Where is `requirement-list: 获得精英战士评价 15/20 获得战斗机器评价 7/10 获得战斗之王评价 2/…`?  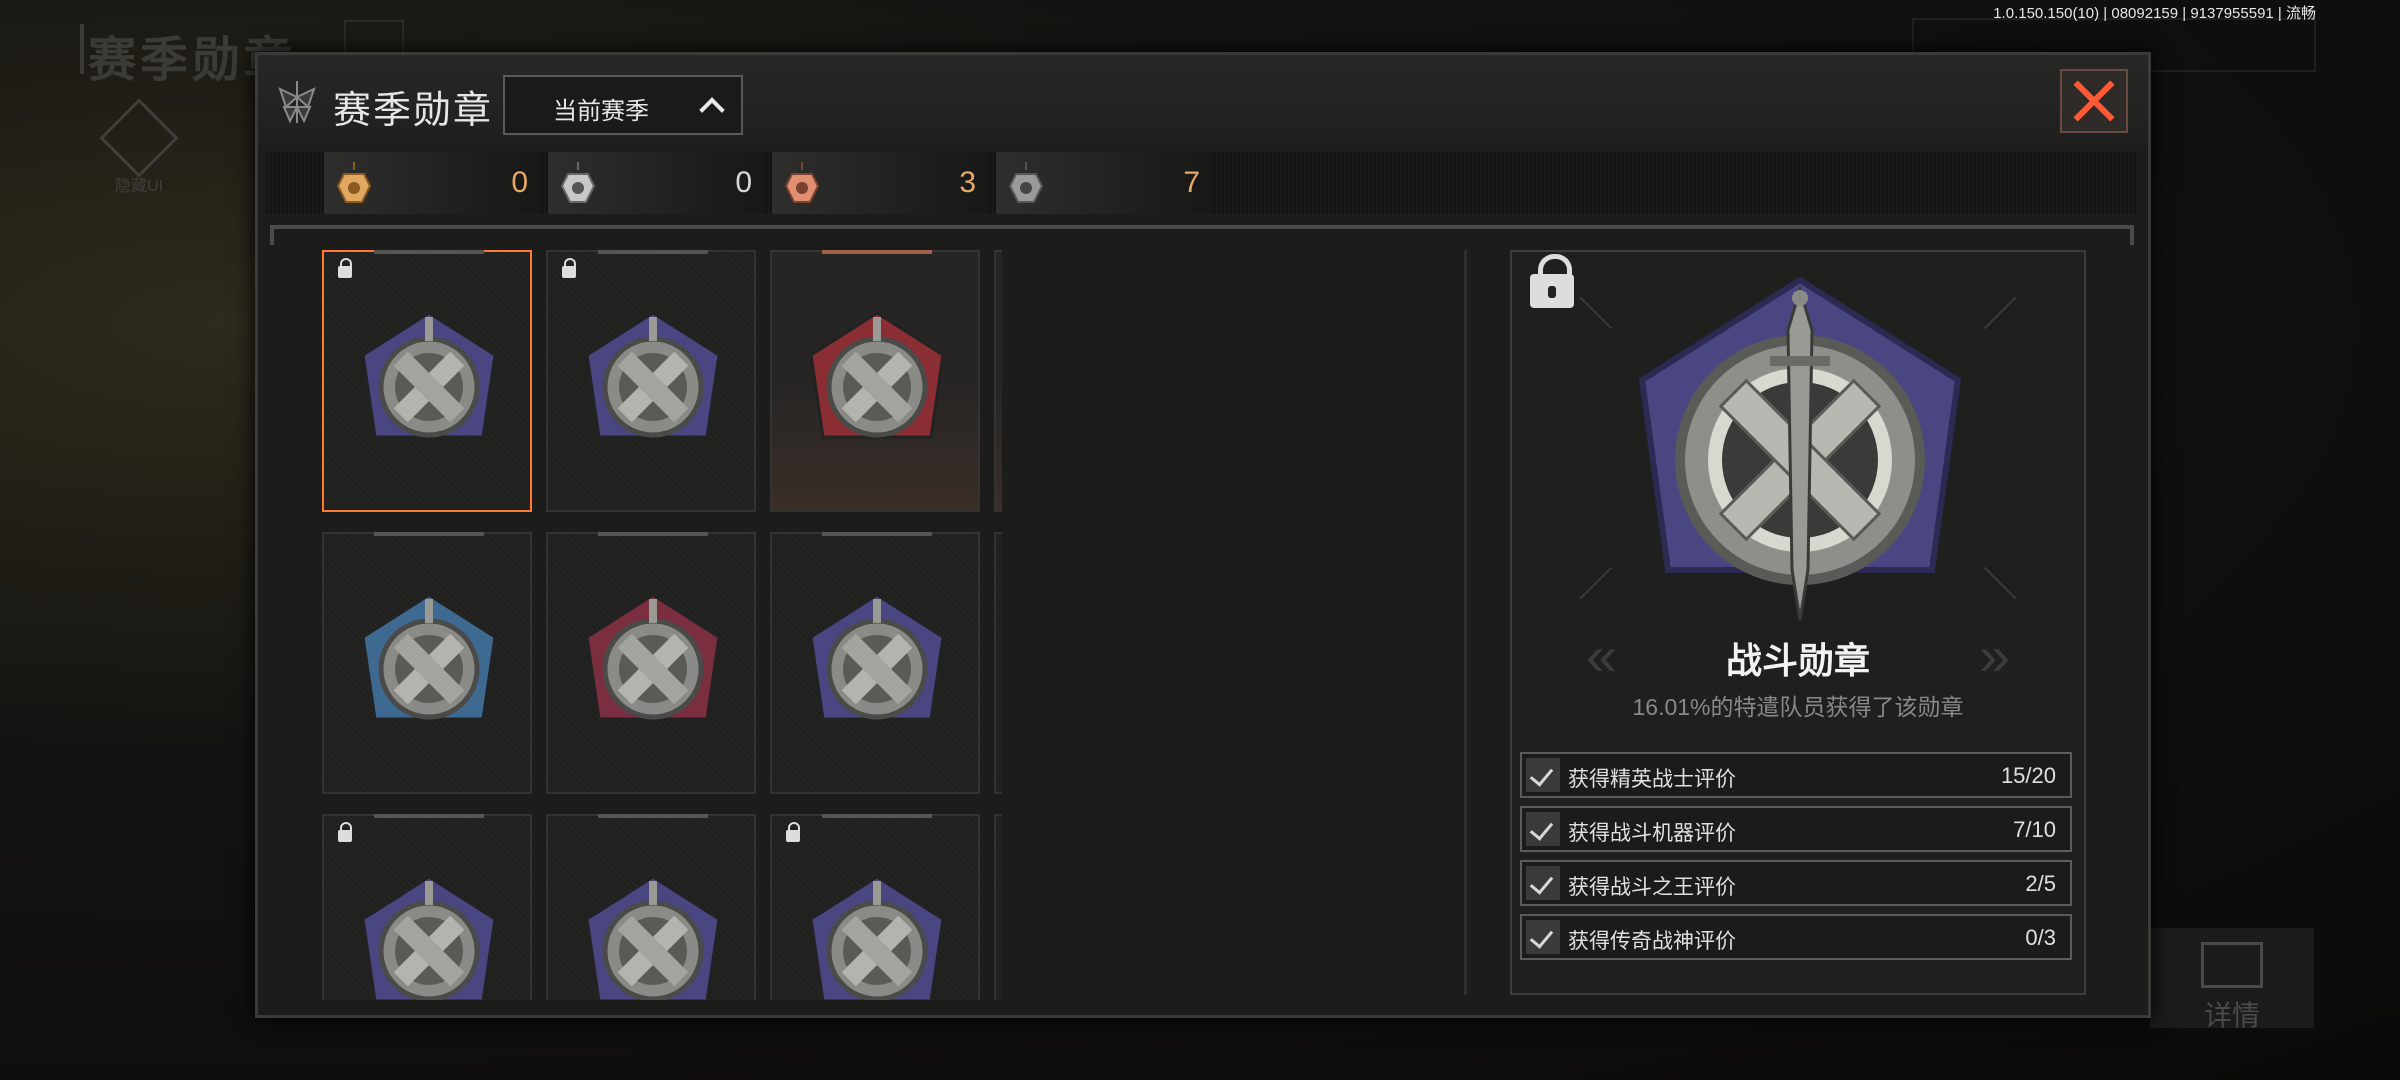
requirement-list: 获得精英战士评价 15/20 获得战斗机器评价 7/10 获得战斗之王评价 2/… is located at coordinates (1796, 860).